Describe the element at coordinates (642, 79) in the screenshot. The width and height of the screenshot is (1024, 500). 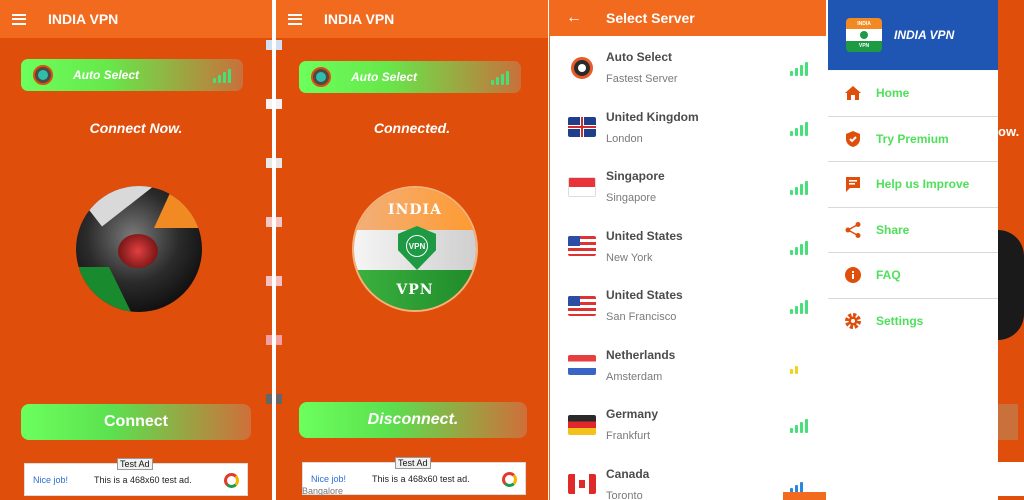
I see `server-city: Fastest Server` at that location.